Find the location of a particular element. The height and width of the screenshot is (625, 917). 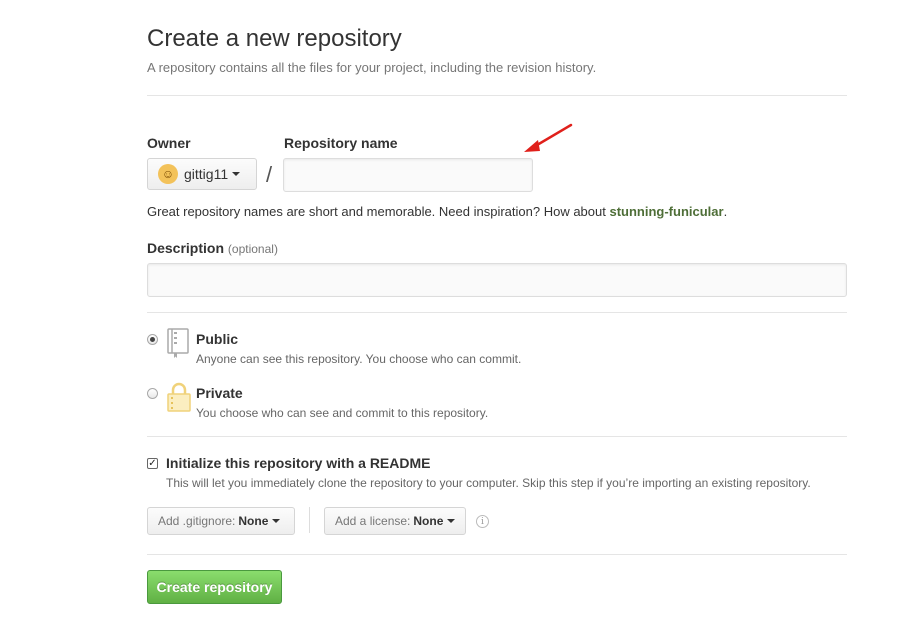

description-label-text: Description is located at coordinates (186, 248).